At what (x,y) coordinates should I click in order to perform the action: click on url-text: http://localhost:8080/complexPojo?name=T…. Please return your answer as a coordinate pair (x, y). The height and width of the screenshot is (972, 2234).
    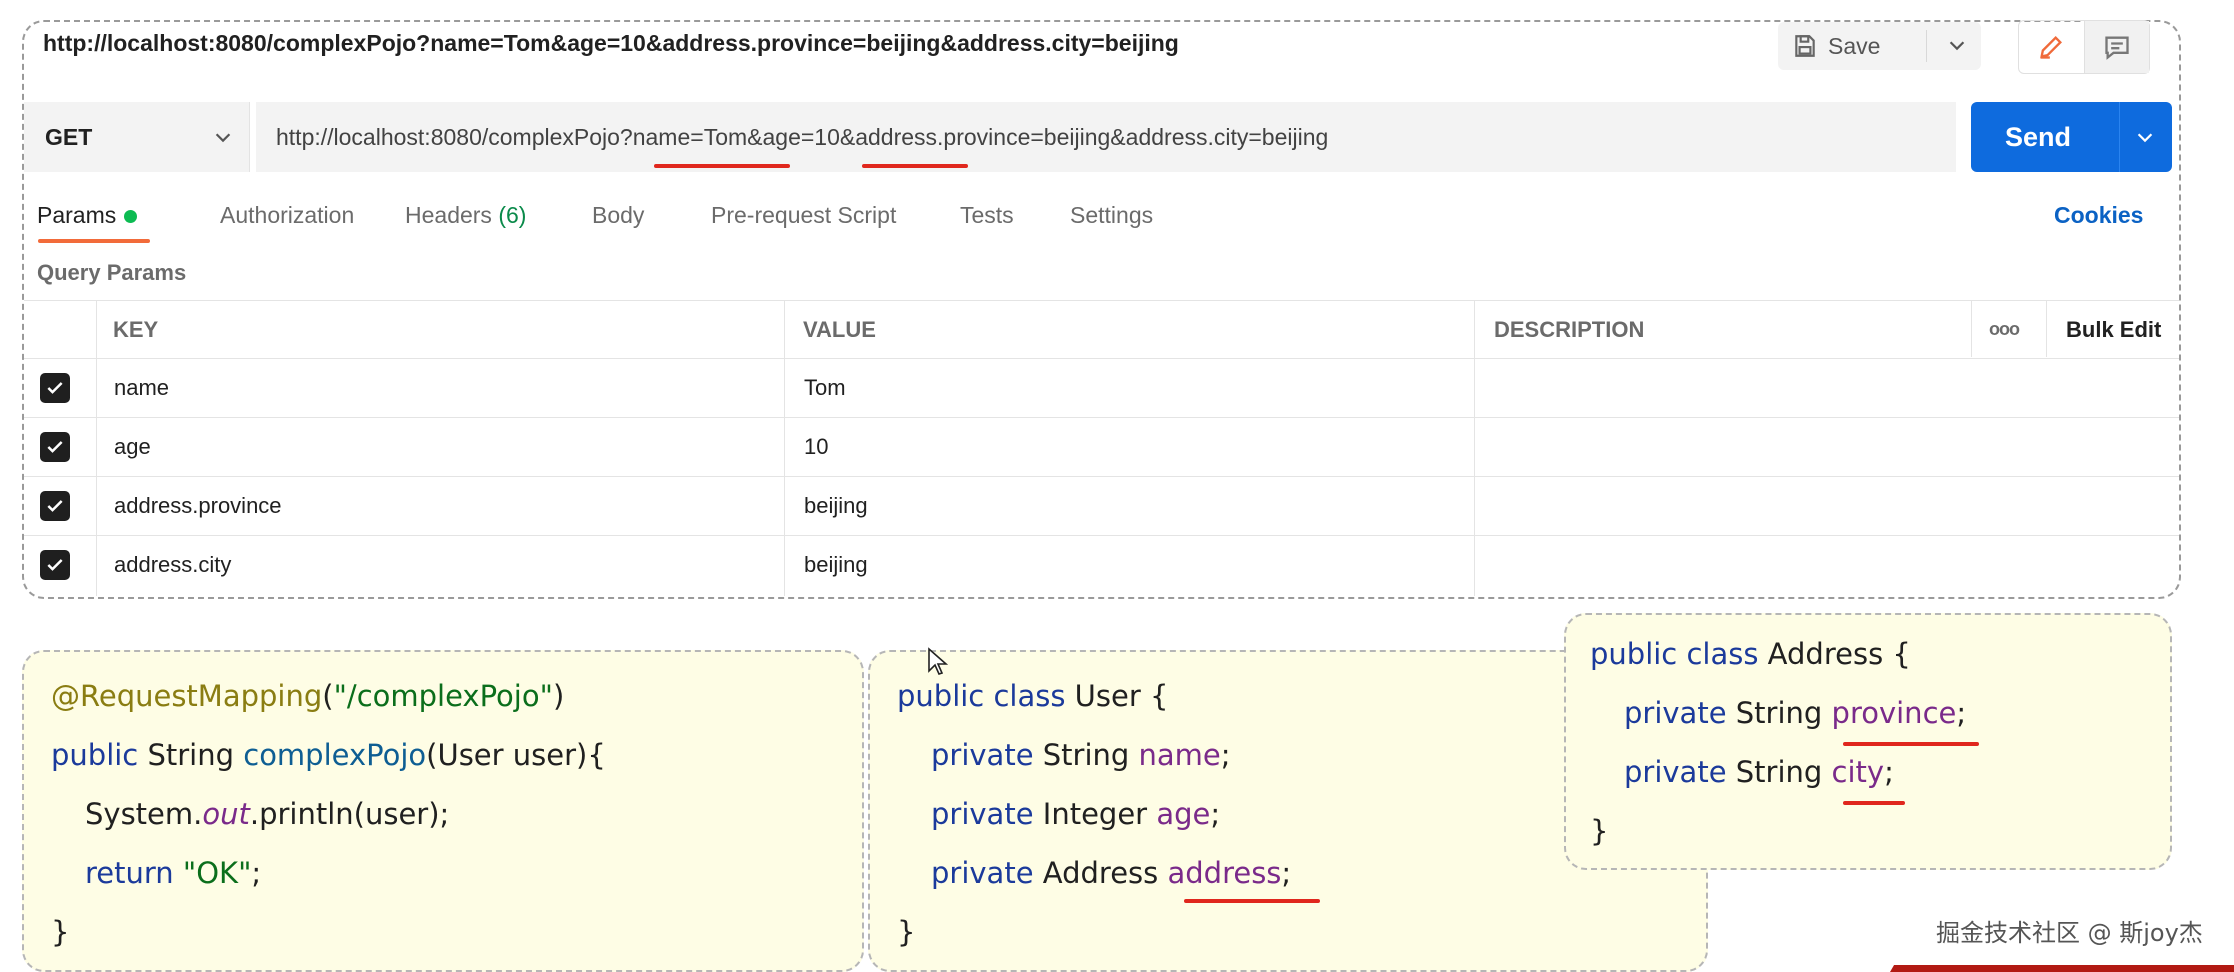
    Looking at the image, I should click on (802, 137).